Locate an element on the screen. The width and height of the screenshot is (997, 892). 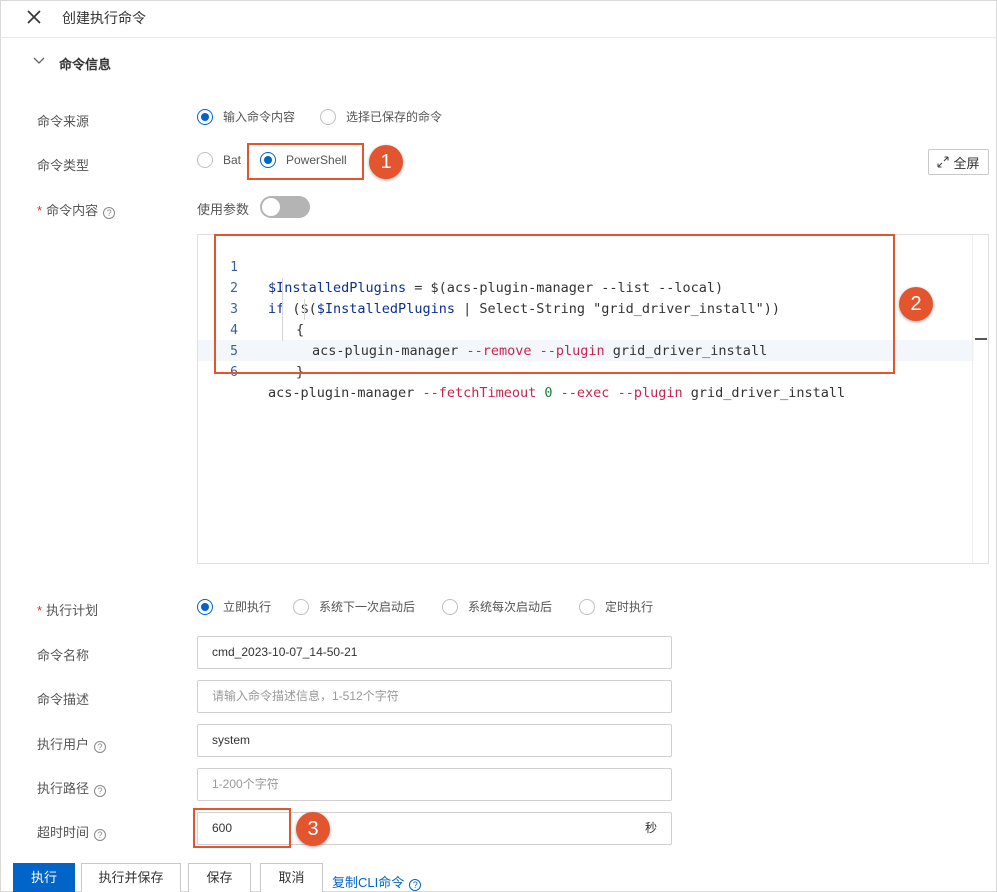
radio-label: 选择已保存的命令 is located at coordinates (394, 117).